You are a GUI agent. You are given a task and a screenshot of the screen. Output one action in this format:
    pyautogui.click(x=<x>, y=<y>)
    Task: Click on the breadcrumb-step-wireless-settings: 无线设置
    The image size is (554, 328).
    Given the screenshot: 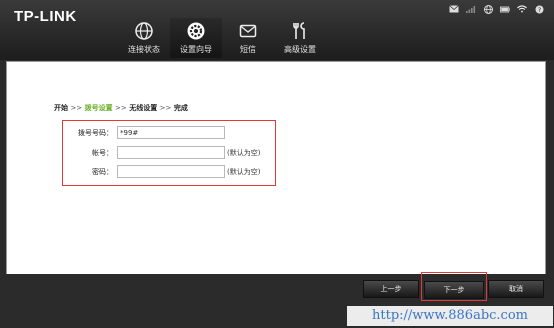 What is the action you would take?
    pyautogui.click(x=143, y=108)
    